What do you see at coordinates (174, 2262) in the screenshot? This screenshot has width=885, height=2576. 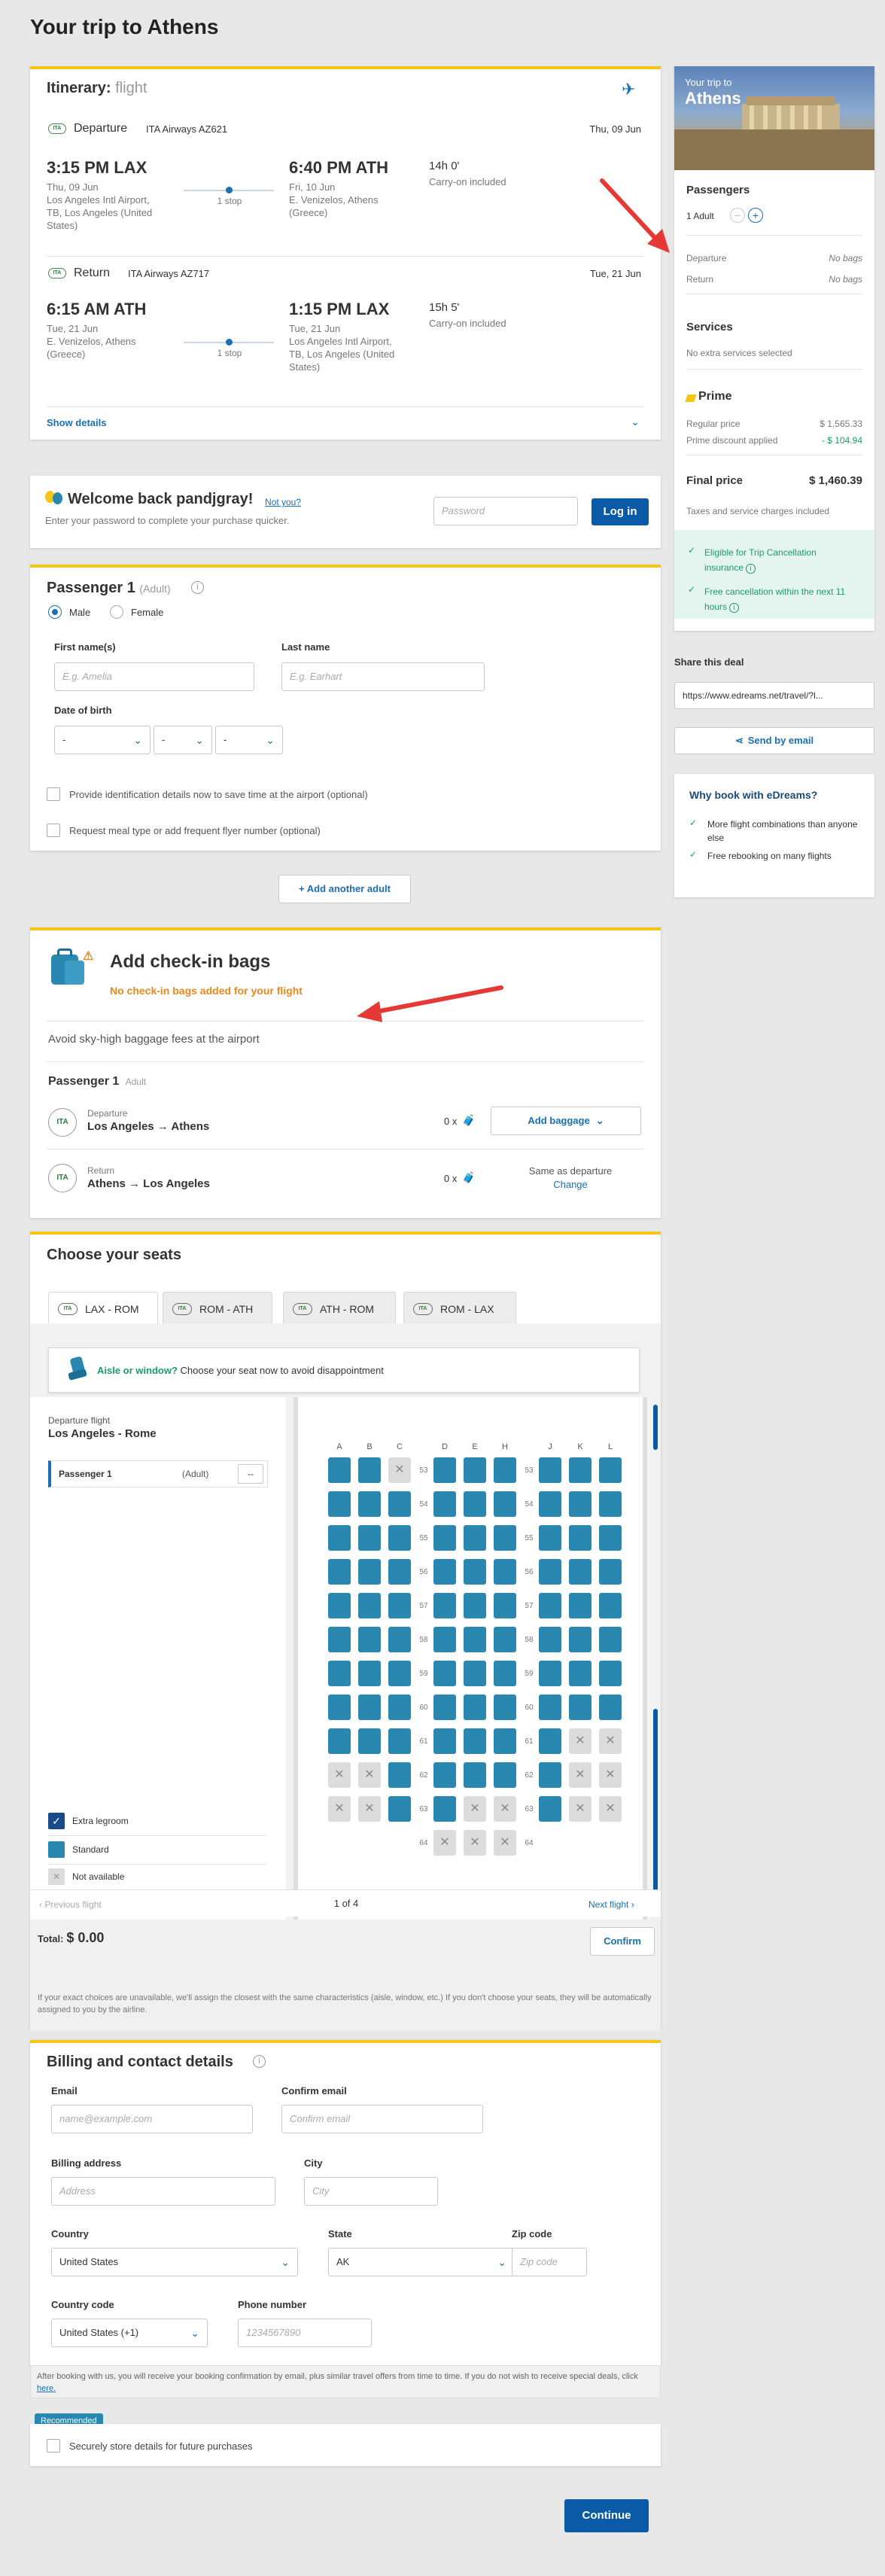 I see `country-select: United States ⌄` at bounding box center [174, 2262].